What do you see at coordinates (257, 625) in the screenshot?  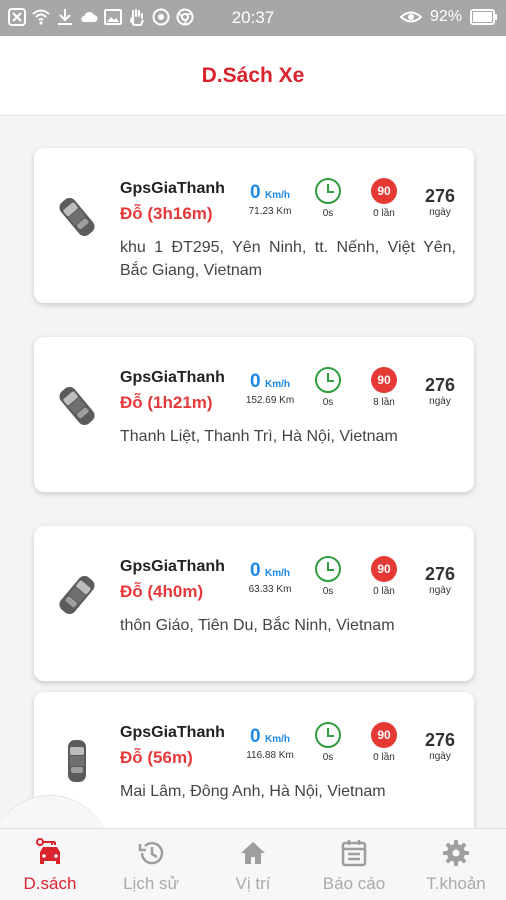 I see `vehicle-address: thôn Giáo, Tiên Du, Bắc Ninh, Vietnam` at bounding box center [257, 625].